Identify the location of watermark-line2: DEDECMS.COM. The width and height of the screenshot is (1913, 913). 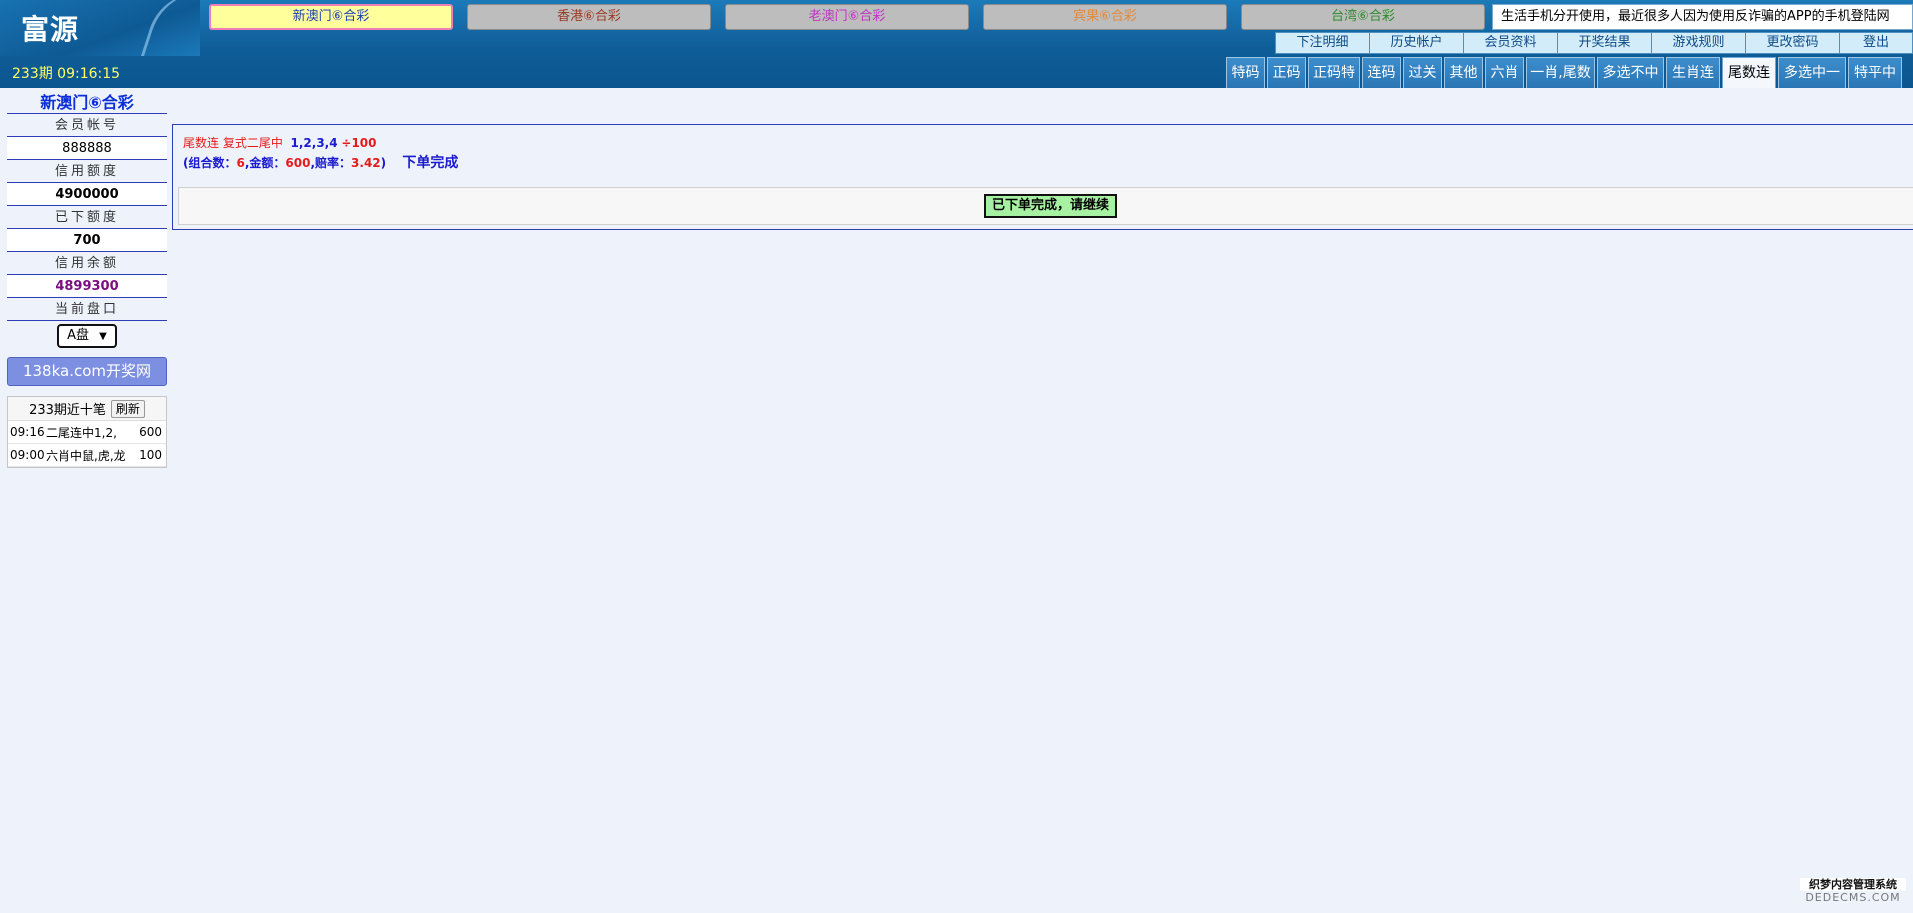
(1853, 897).